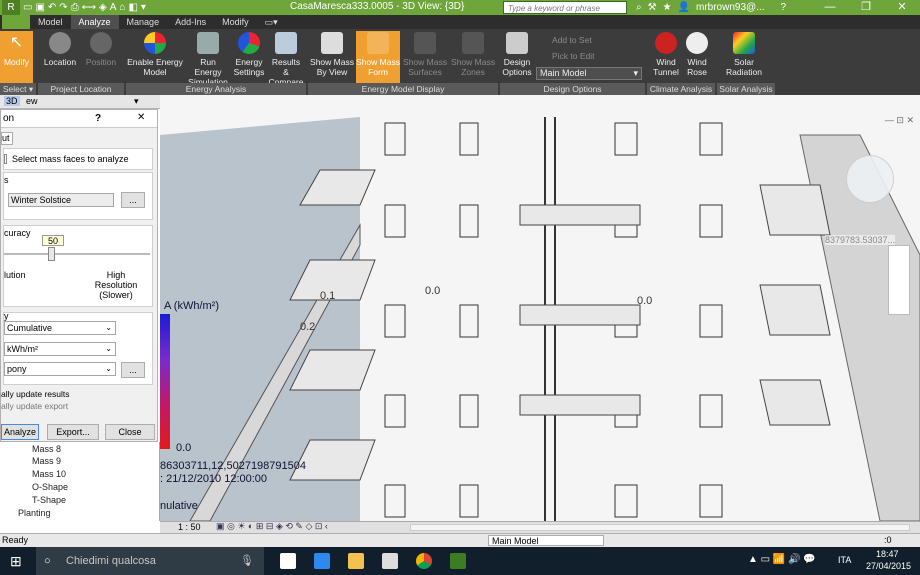  I want to click on auto-update-results-checkbox: ally update results, so click(35, 394).